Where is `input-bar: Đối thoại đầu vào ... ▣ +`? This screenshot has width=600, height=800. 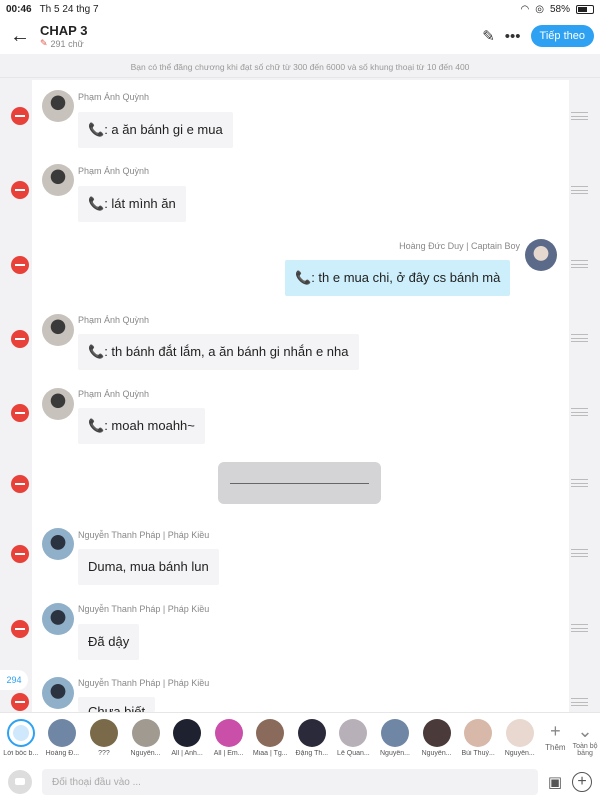
input-bar: Đối thoại đầu vào ... ▣ + is located at coordinates (300, 782).